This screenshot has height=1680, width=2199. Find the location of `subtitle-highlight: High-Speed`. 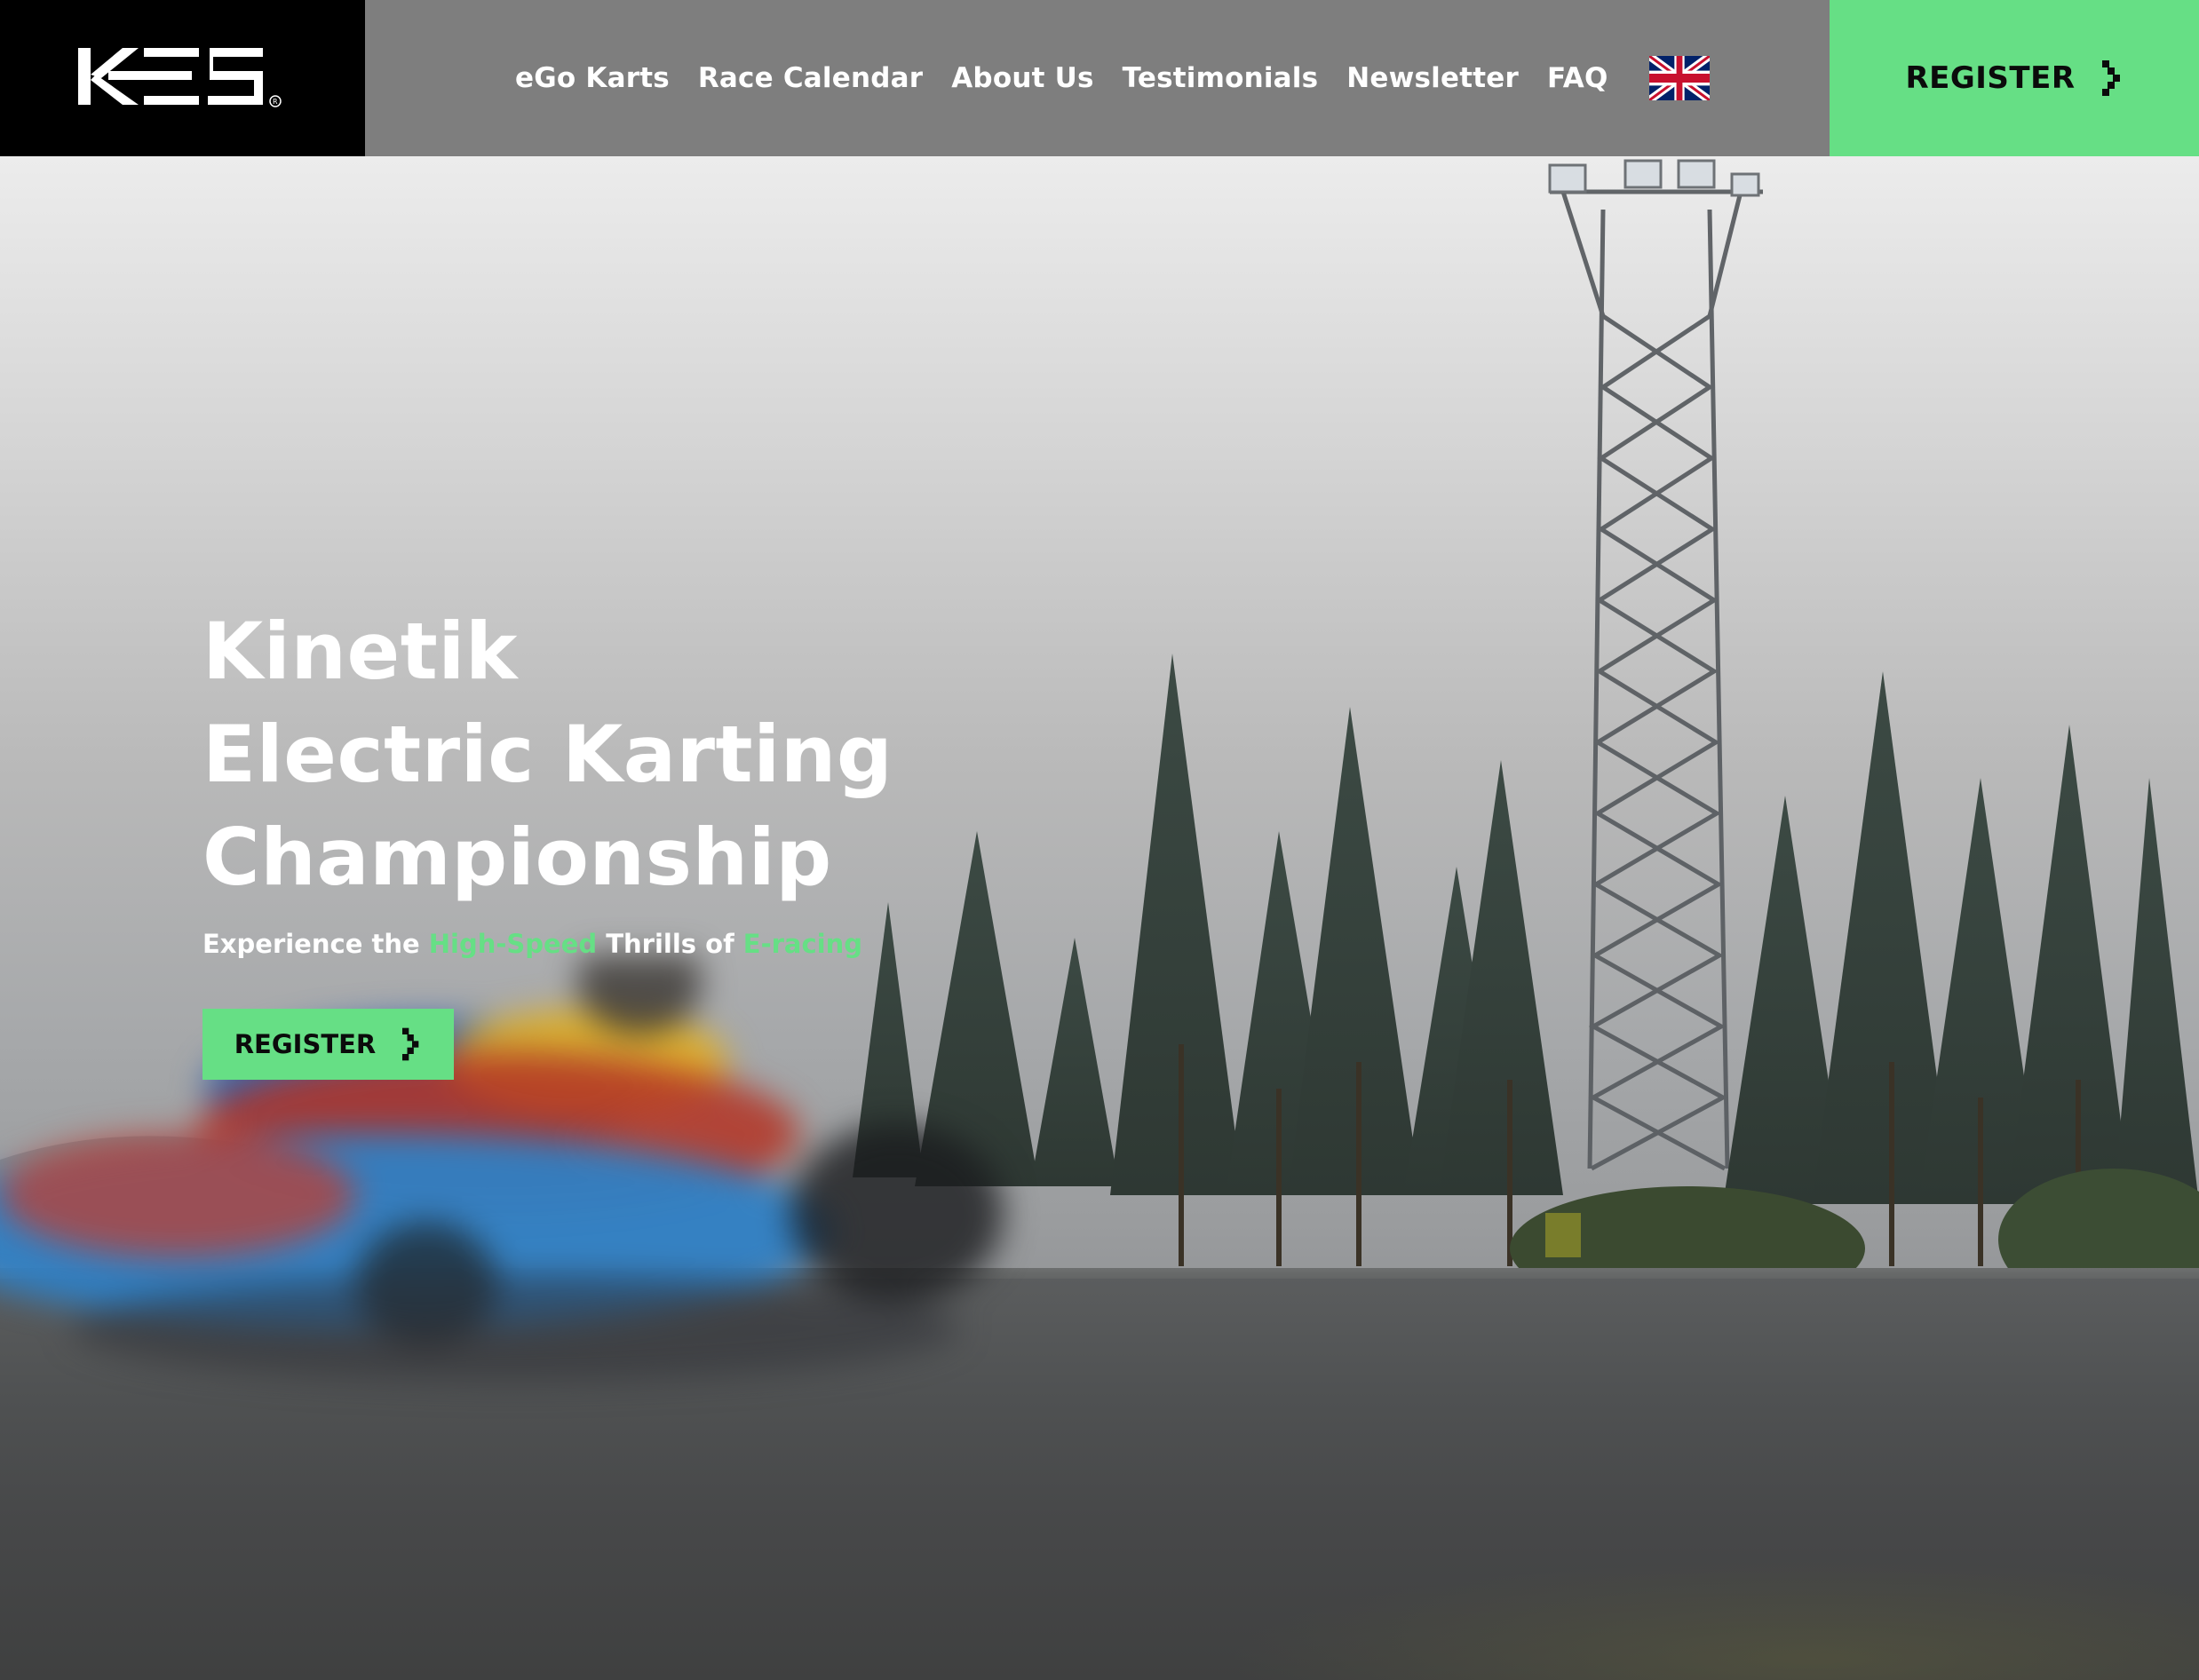

subtitle-highlight: High-Speed is located at coordinates (513, 944).